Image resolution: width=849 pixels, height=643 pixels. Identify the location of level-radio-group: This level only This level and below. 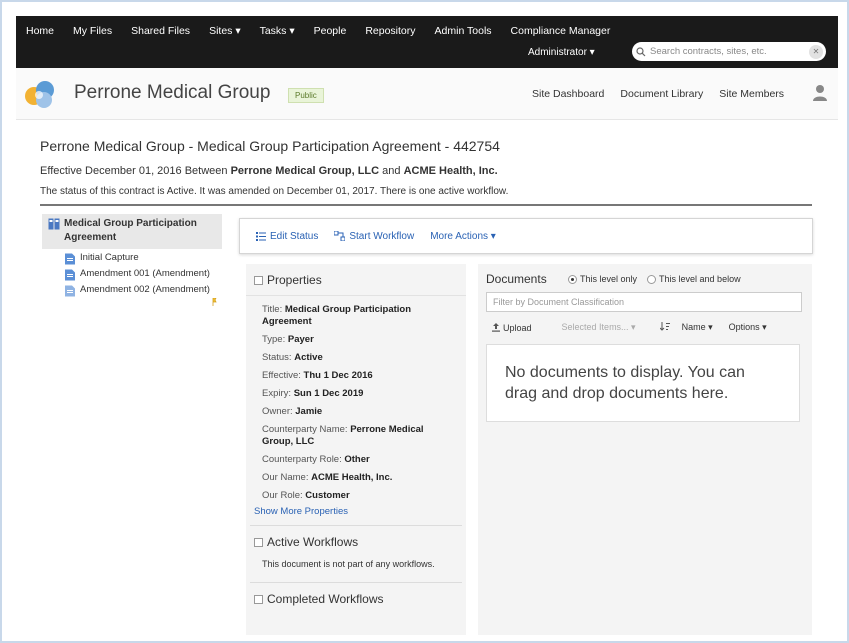
(654, 279).